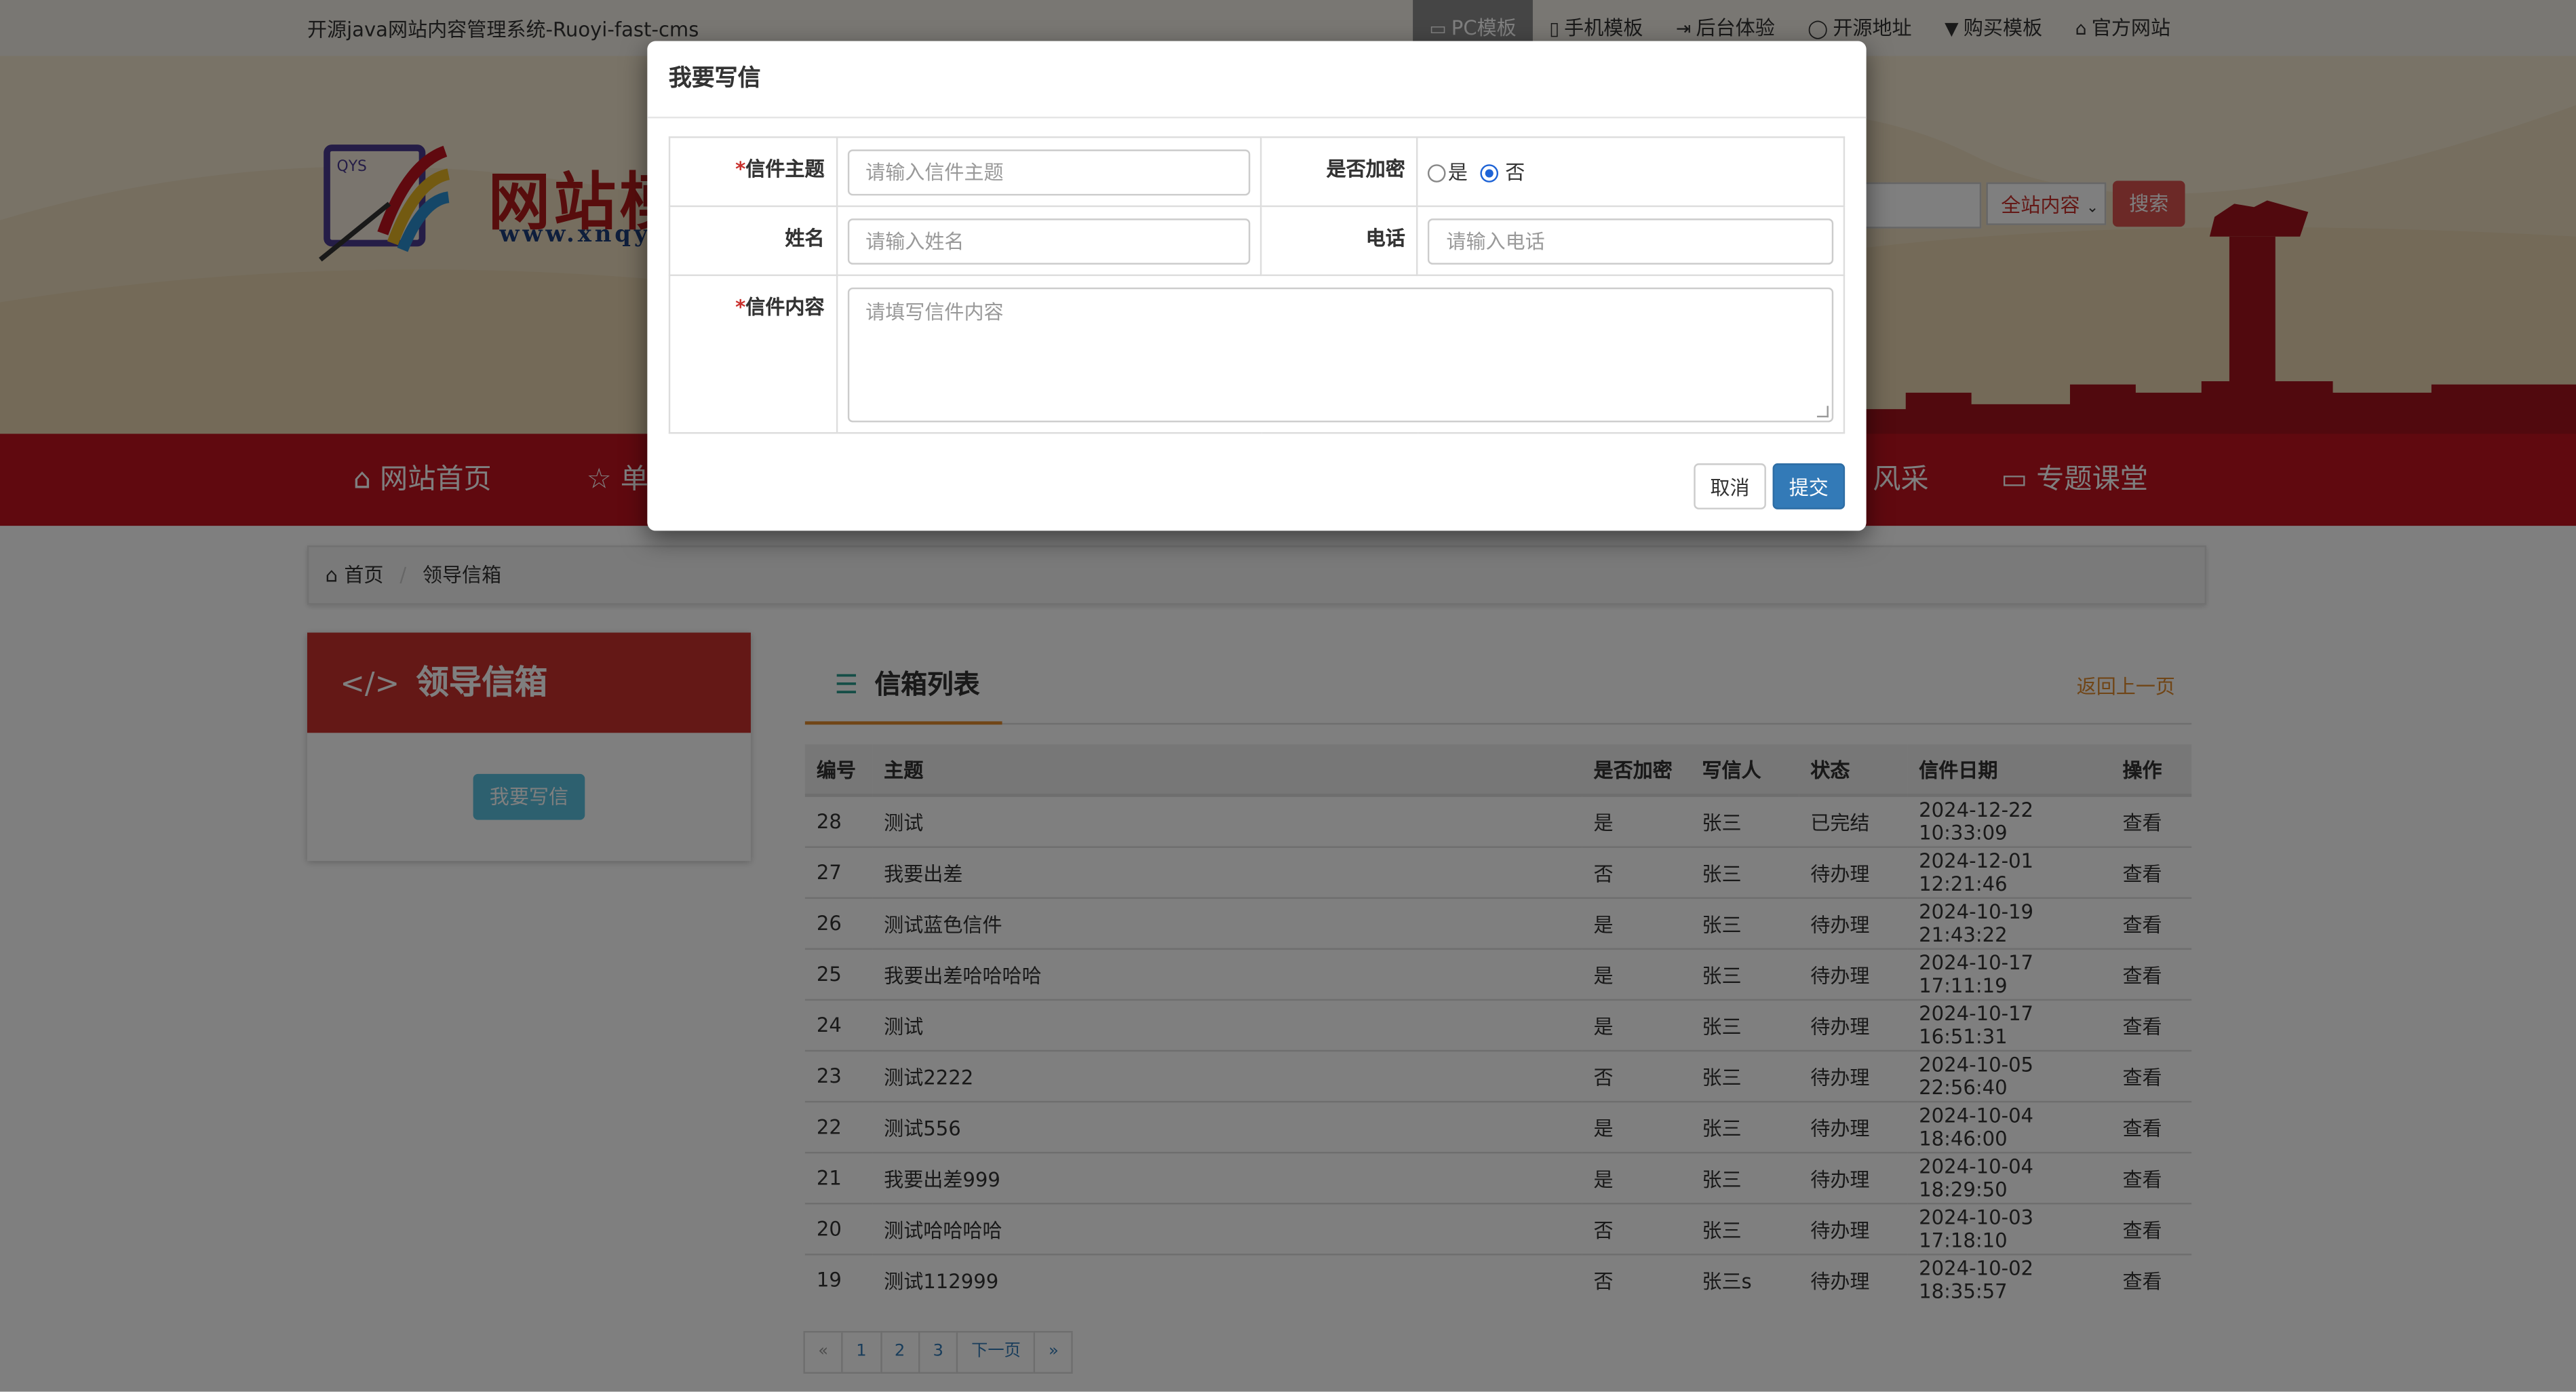 Image resolution: width=2576 pixels, height=1392 pixels. What do you see at coordinates (785, 307) in the screenshot?
I see `content-label-text: 信件内容` at bounding box center [785, 307].